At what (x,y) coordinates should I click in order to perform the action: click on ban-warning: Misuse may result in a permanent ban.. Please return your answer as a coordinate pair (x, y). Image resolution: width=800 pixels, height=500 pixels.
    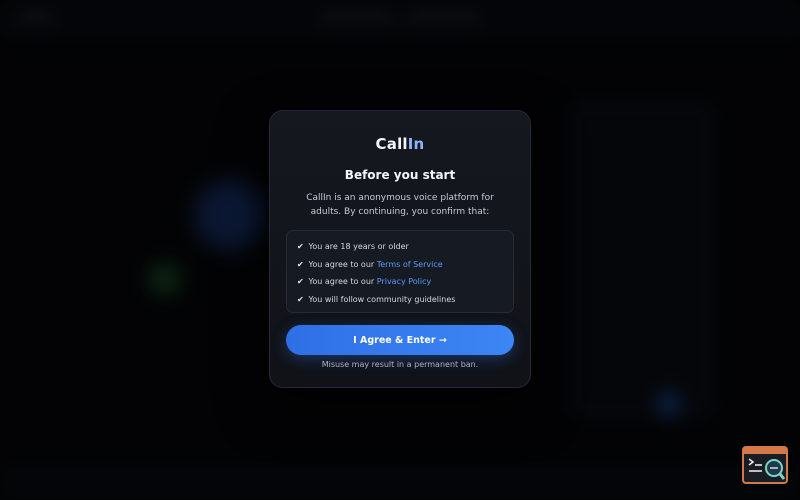
    Looking at the image, I should click on (400, 364).